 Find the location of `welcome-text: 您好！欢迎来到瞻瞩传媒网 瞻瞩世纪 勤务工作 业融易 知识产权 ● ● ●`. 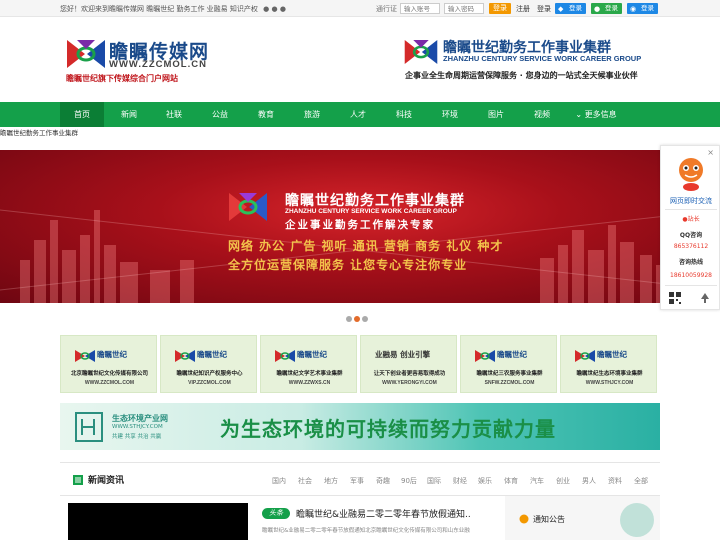

welcome-text: 您好！欢迎来到瞻瞩传媒网 瞻瞩世纪 勤务工作 业融易 知识产权 ● ● ● is located at coordinates (173, 9).